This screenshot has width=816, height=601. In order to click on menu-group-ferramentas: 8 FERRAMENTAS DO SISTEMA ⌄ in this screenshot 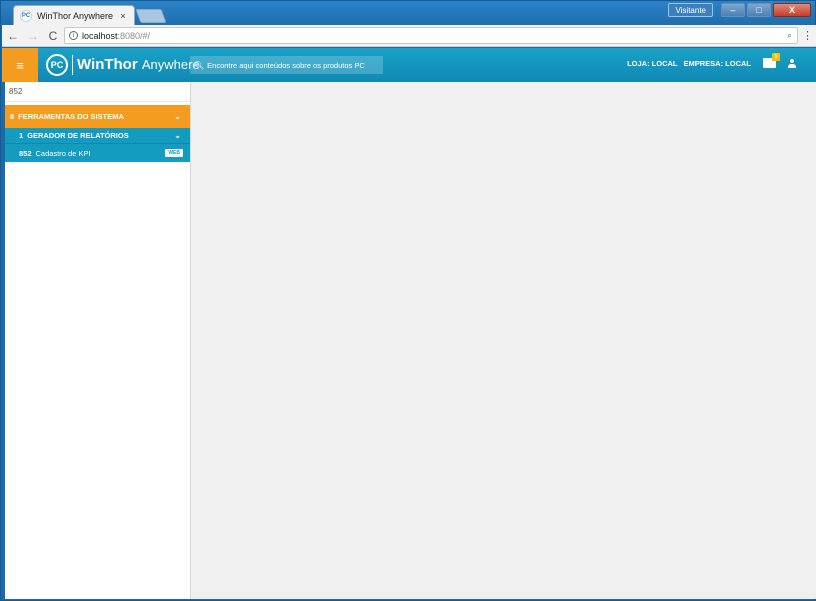, I will do `click(97, 116)`.